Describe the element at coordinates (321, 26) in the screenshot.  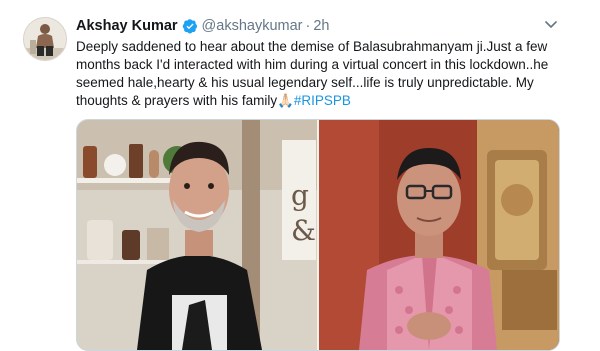
I see `timestamp: 2h` at that location.